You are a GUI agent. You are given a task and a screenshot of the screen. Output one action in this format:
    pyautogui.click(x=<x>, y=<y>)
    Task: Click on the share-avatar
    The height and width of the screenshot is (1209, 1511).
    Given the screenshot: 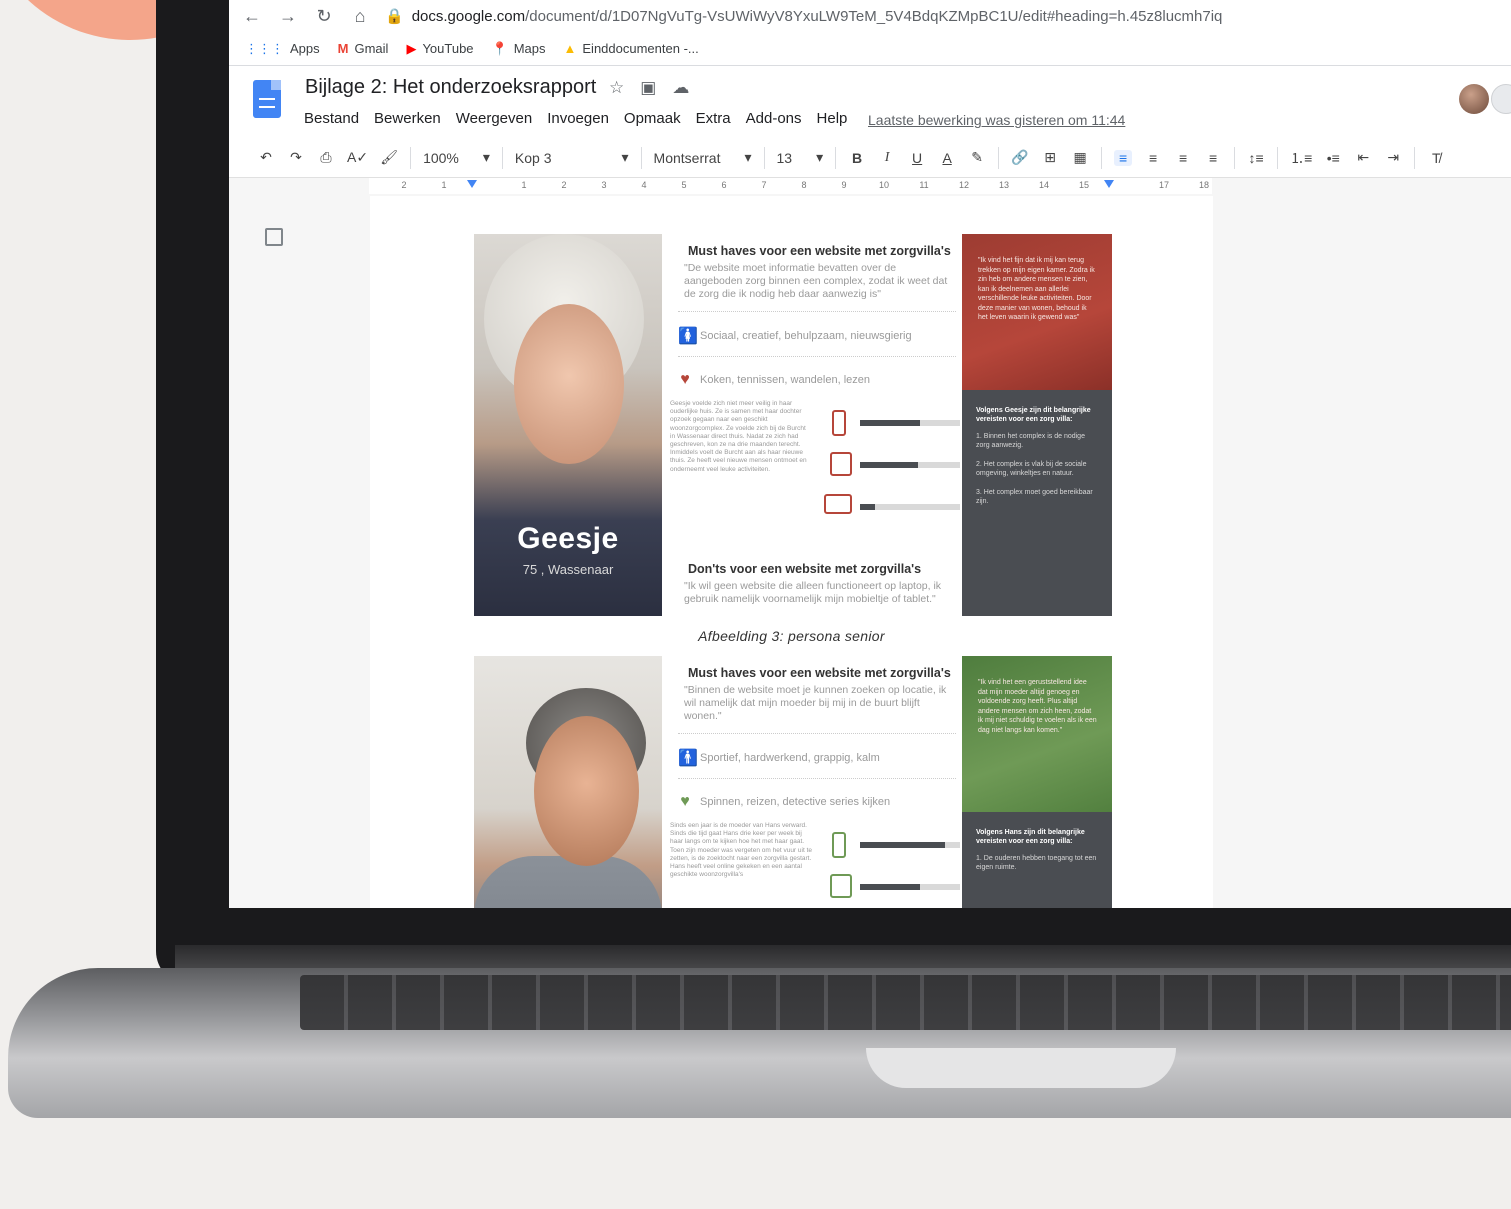 What is the action you would take?
    pyautogui.click(x=1501, y=99)
    